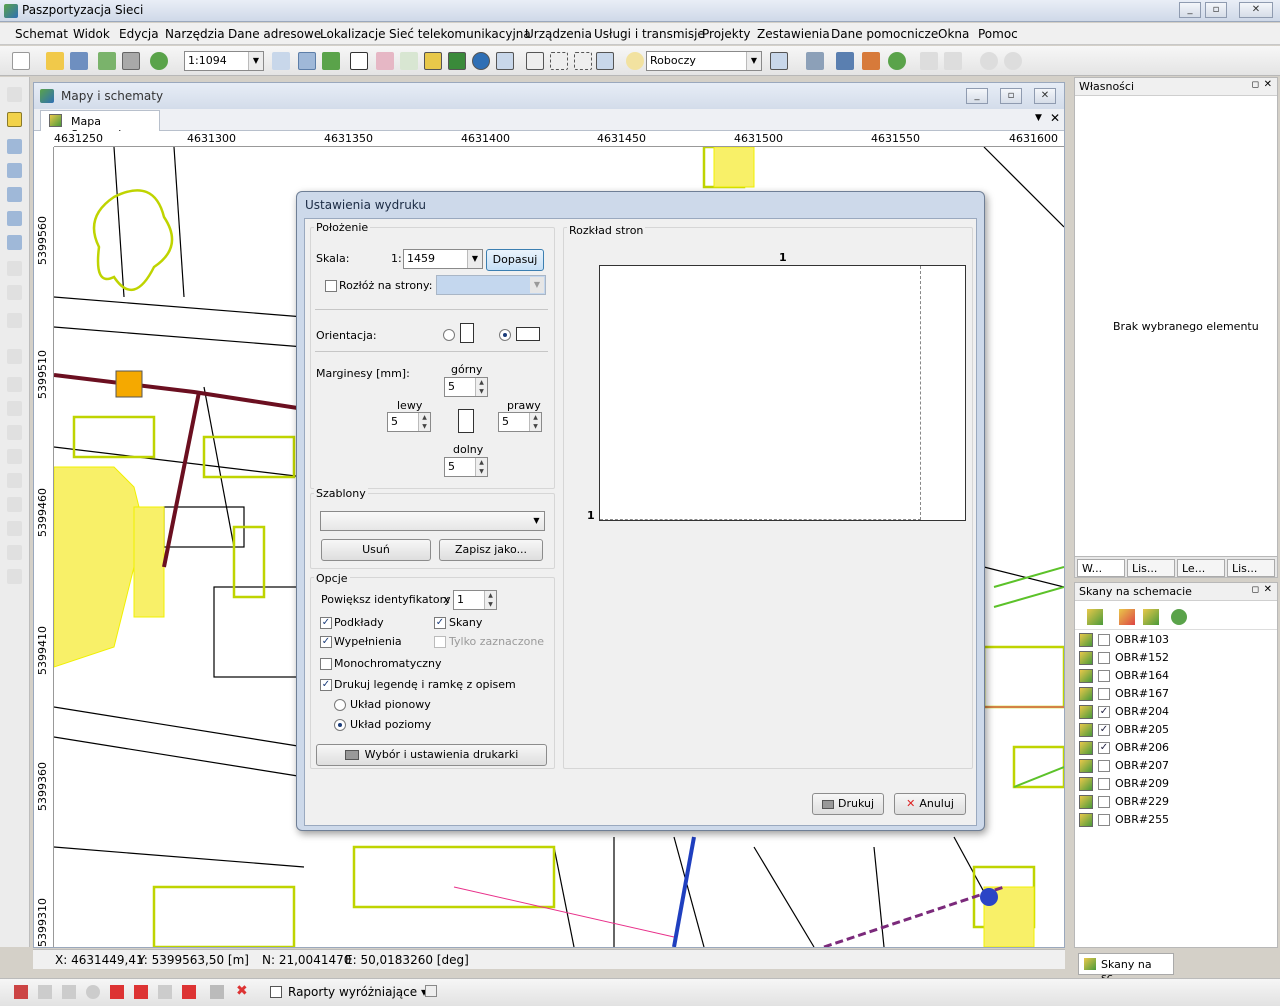 The width and height of the screenshot is (1280, 1006). Describe the element at coordinates (815, 61) in the screenshot. I see `network-icon` at that location.